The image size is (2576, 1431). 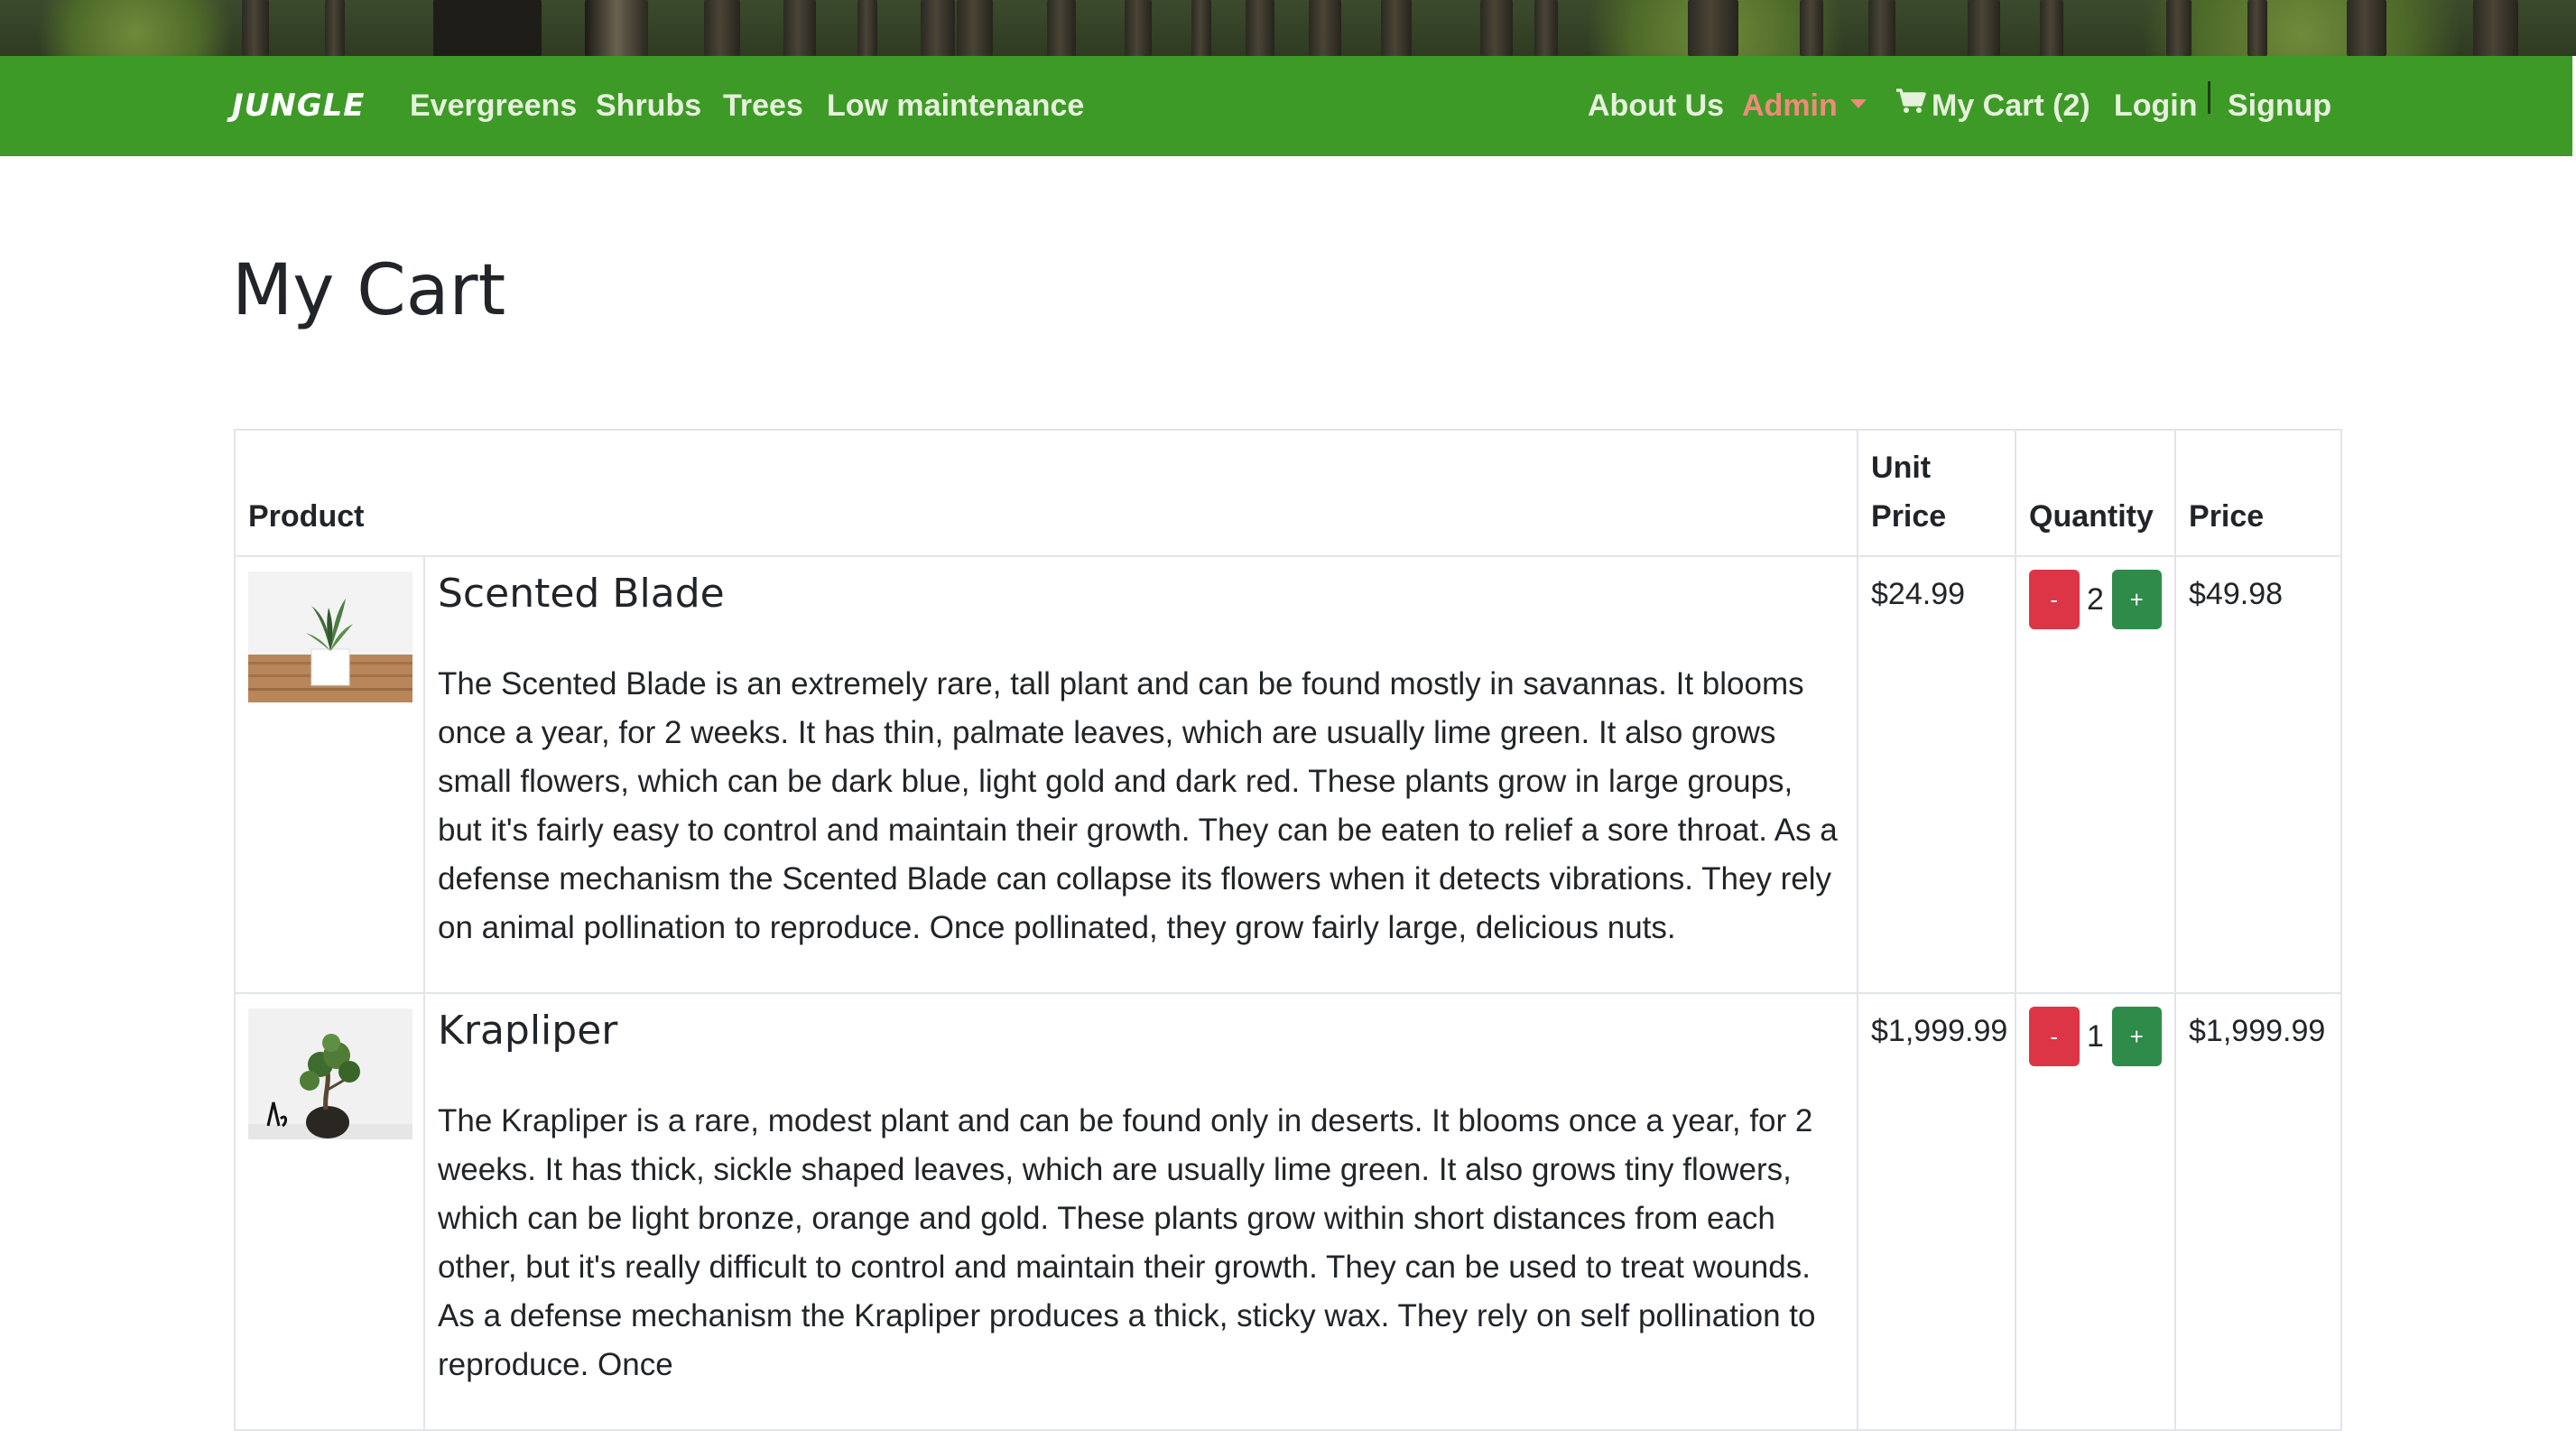 What do you see at coordinates (1902, 468) in the screenshot?
I see `unit-price-header-line1: Unit` at bounding box center [1902, 468].